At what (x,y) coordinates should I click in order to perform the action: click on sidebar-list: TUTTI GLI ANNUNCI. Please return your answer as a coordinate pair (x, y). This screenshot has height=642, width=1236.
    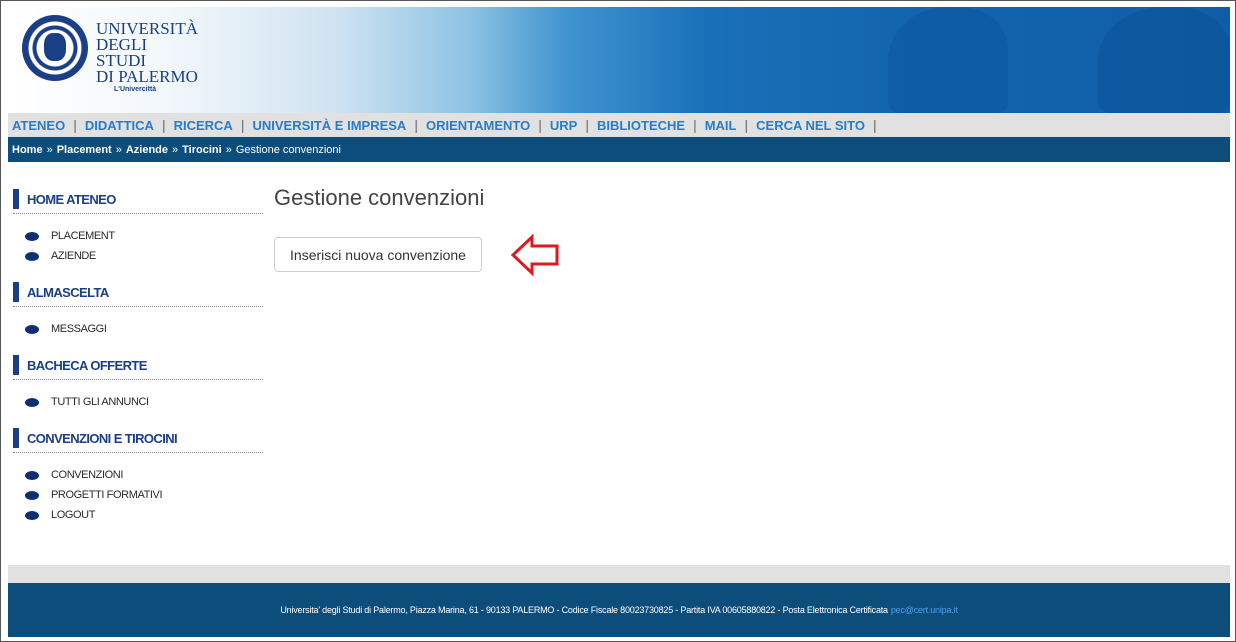
    Looking at the image, I should click on (138, 402).